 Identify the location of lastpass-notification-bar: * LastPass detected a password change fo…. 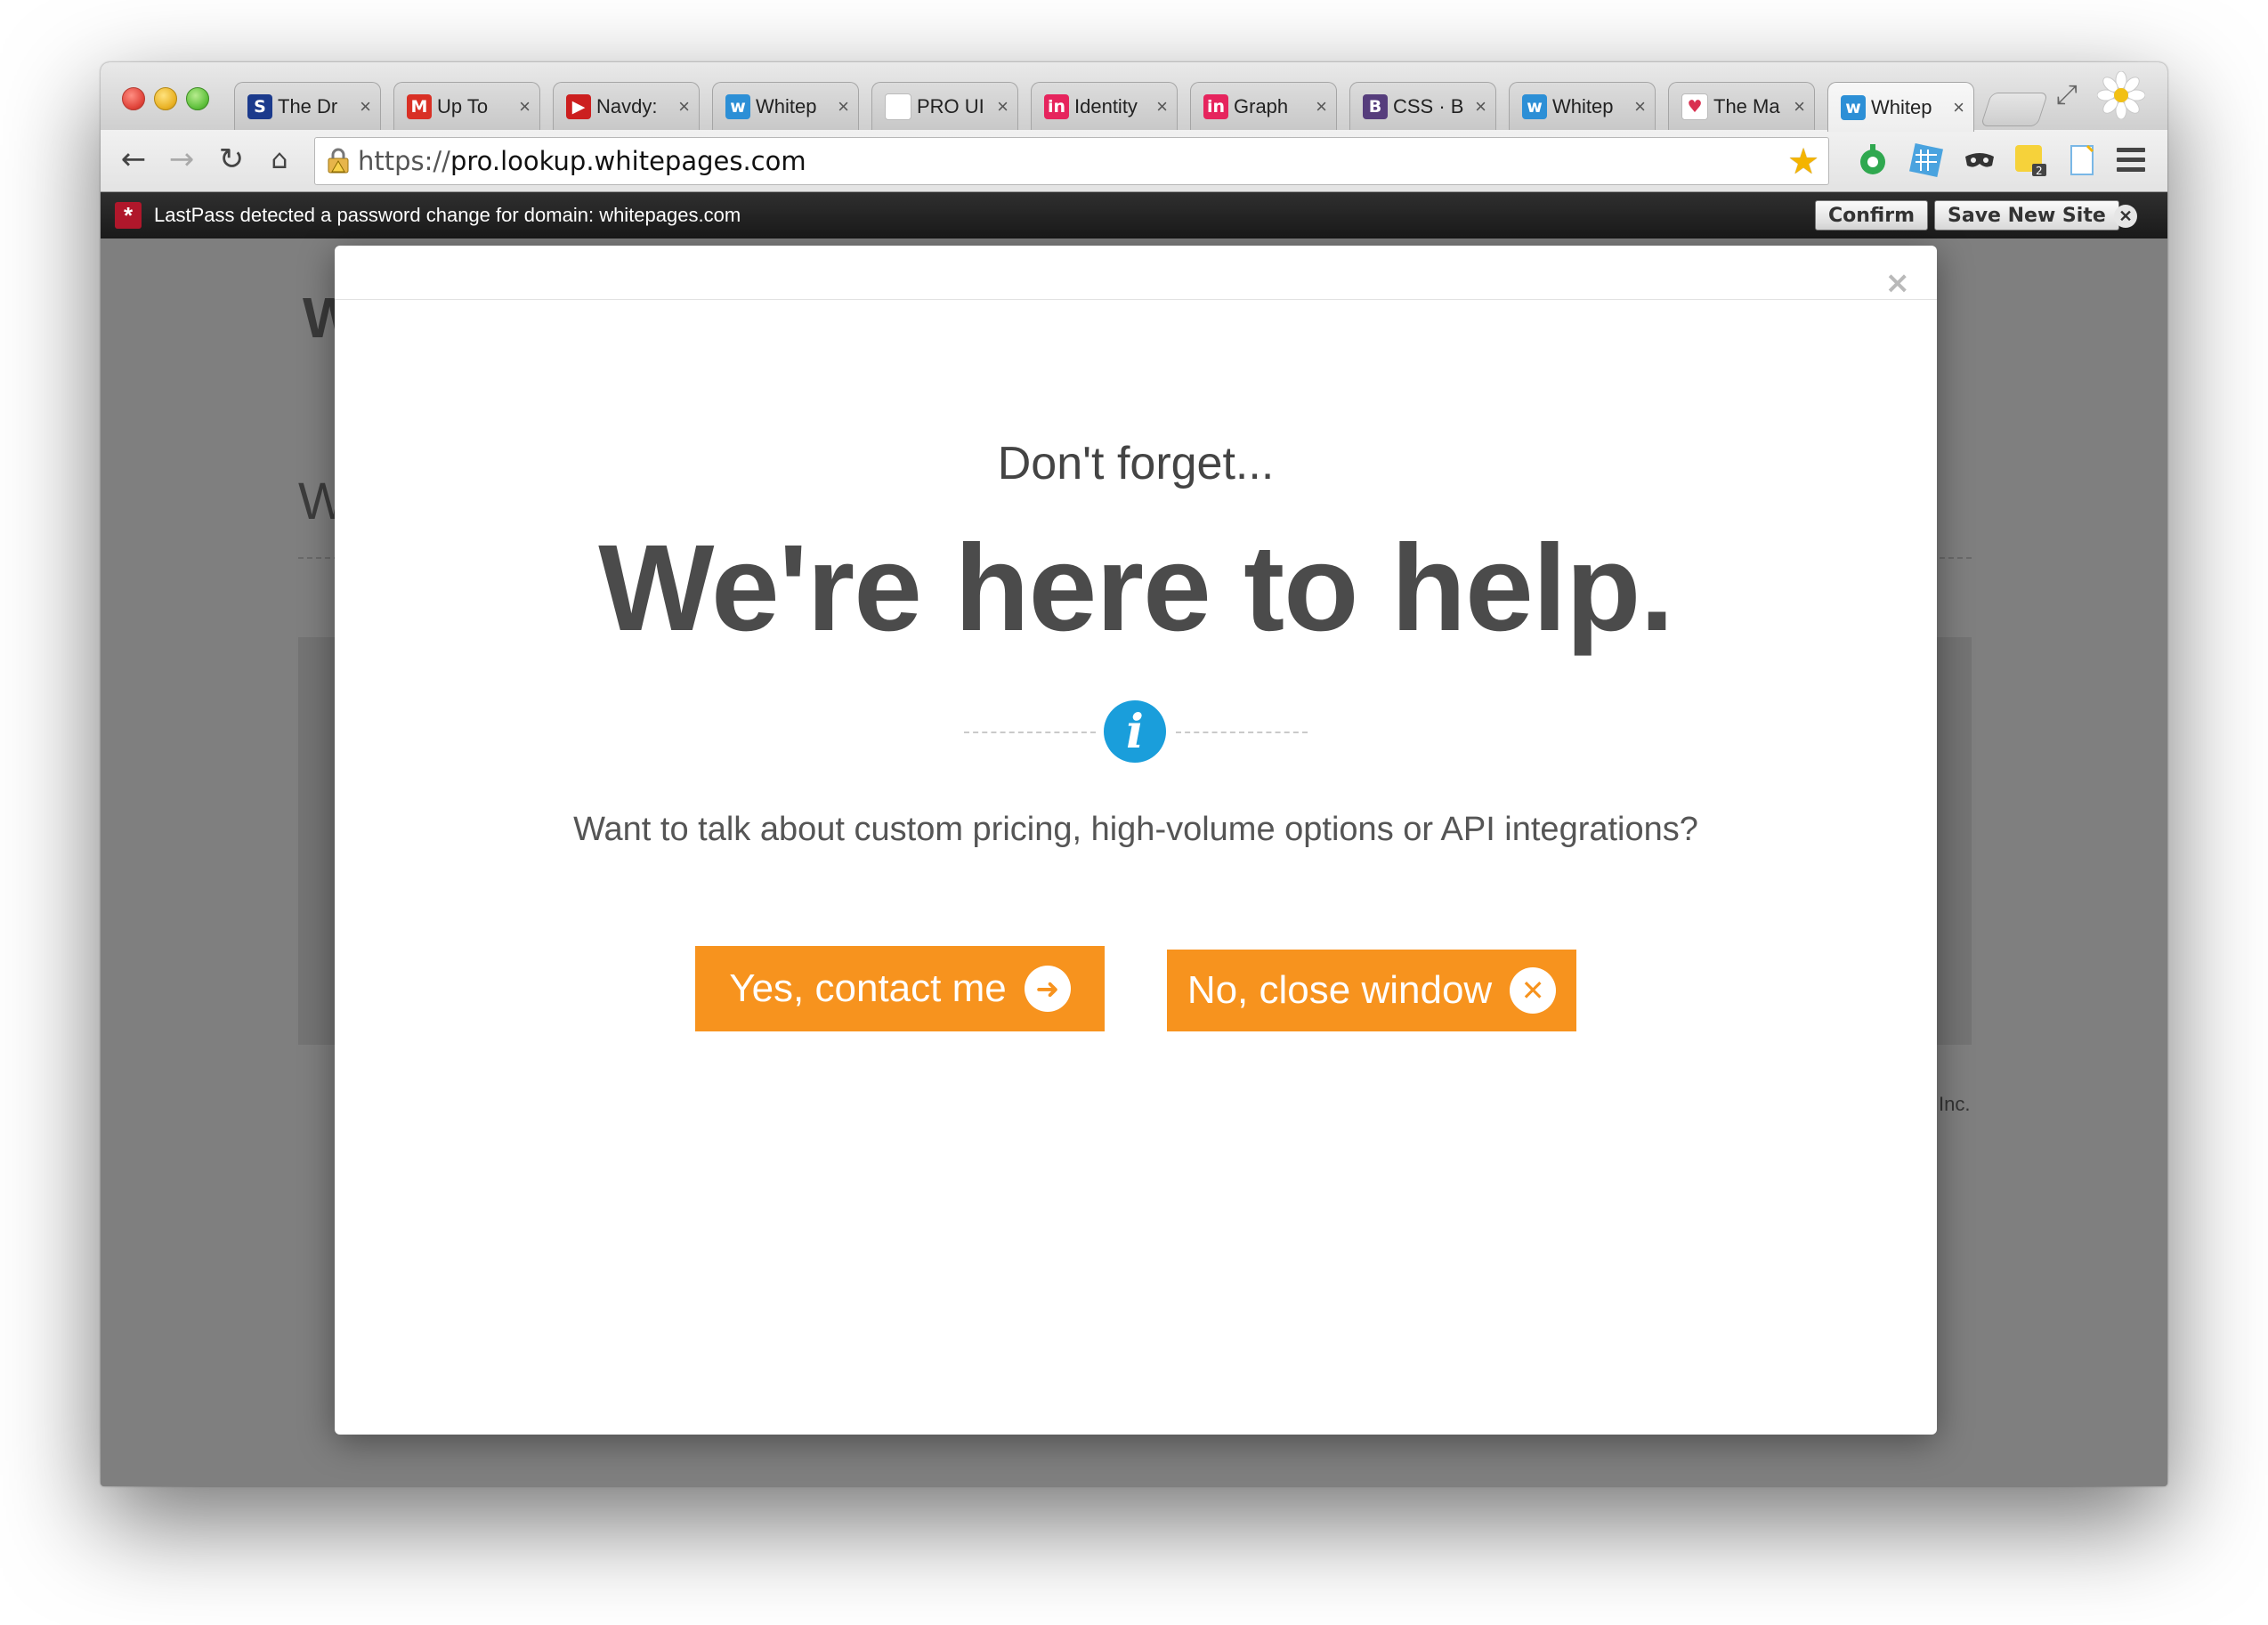
(1134, 215).